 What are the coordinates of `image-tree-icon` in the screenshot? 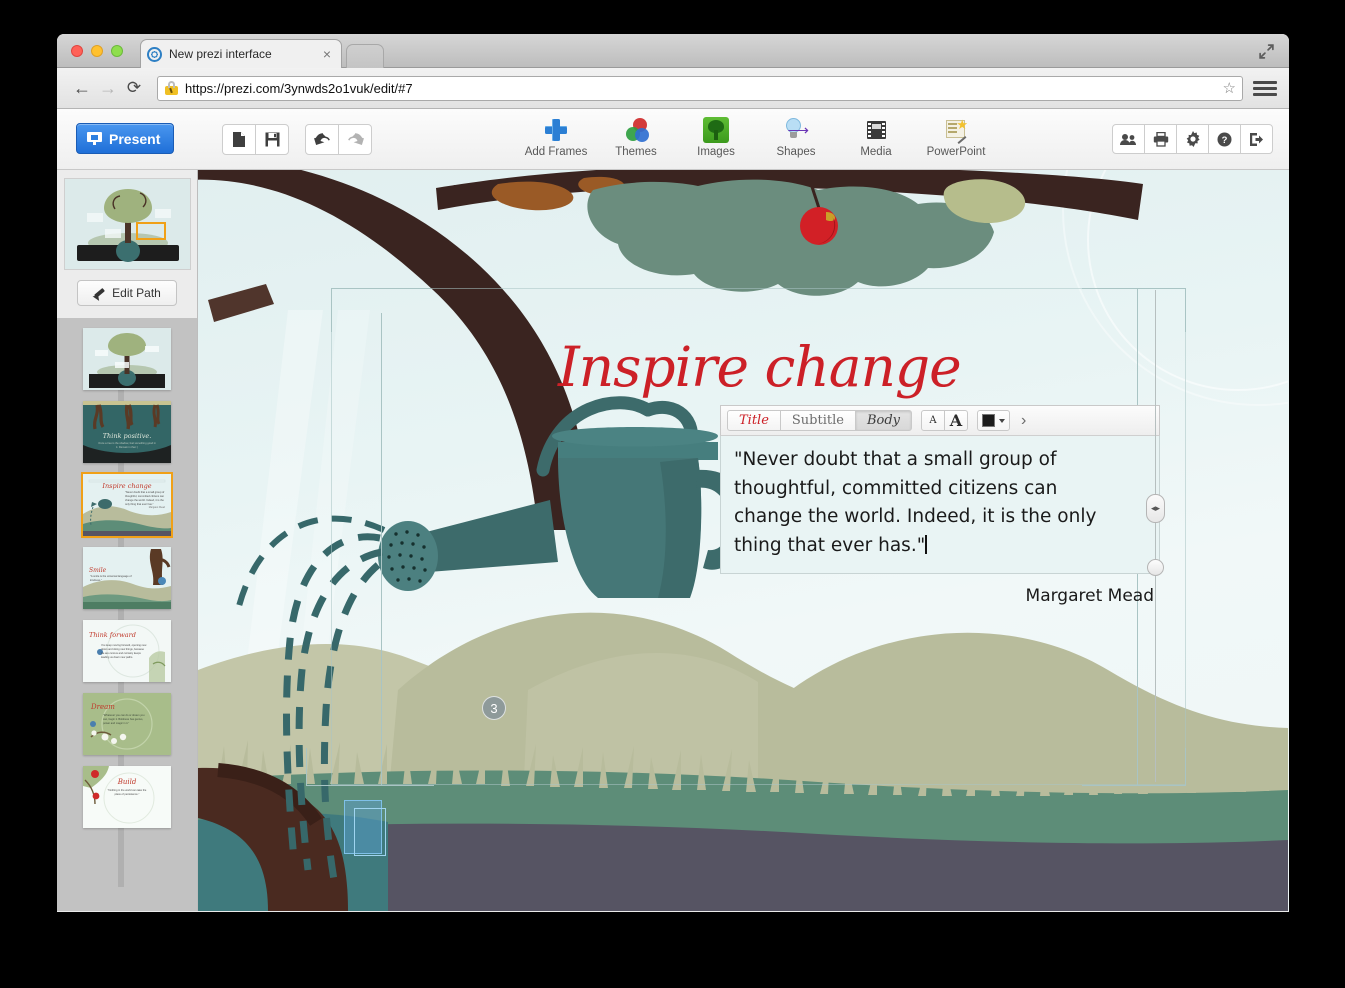 It's located at (716, 130).